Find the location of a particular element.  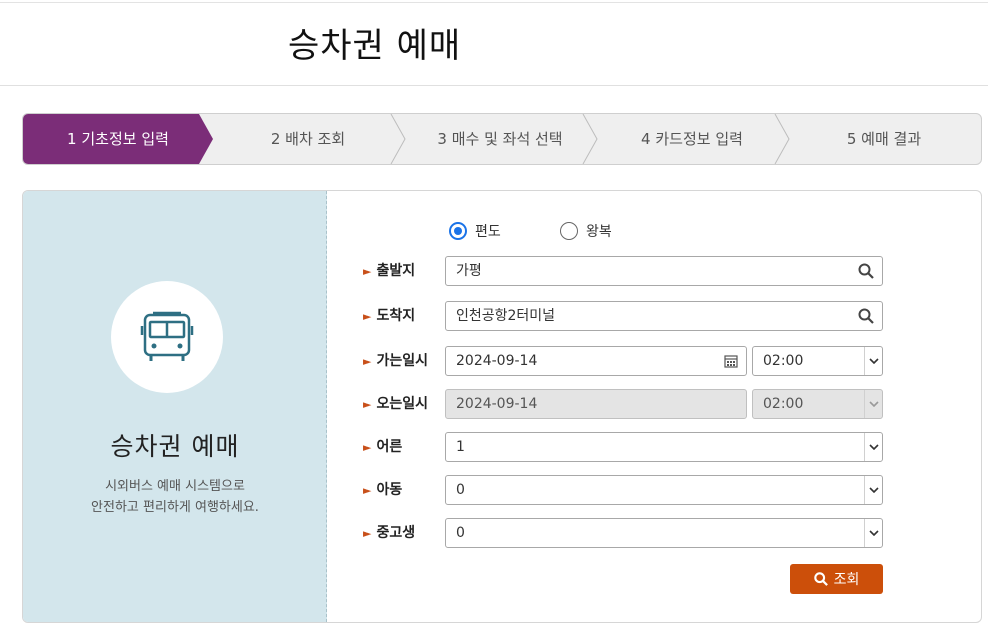

one-way-label: 편도 is located at coordinates (488, 232).